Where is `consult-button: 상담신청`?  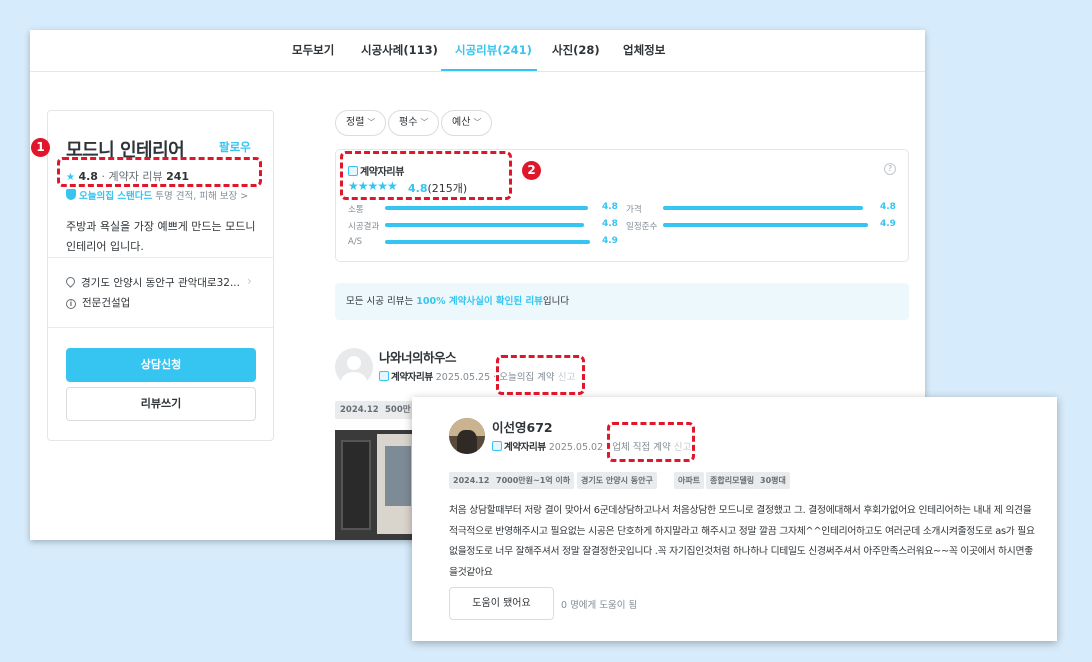
consult-button: 상담신청 is located at coordinates (161, 365).